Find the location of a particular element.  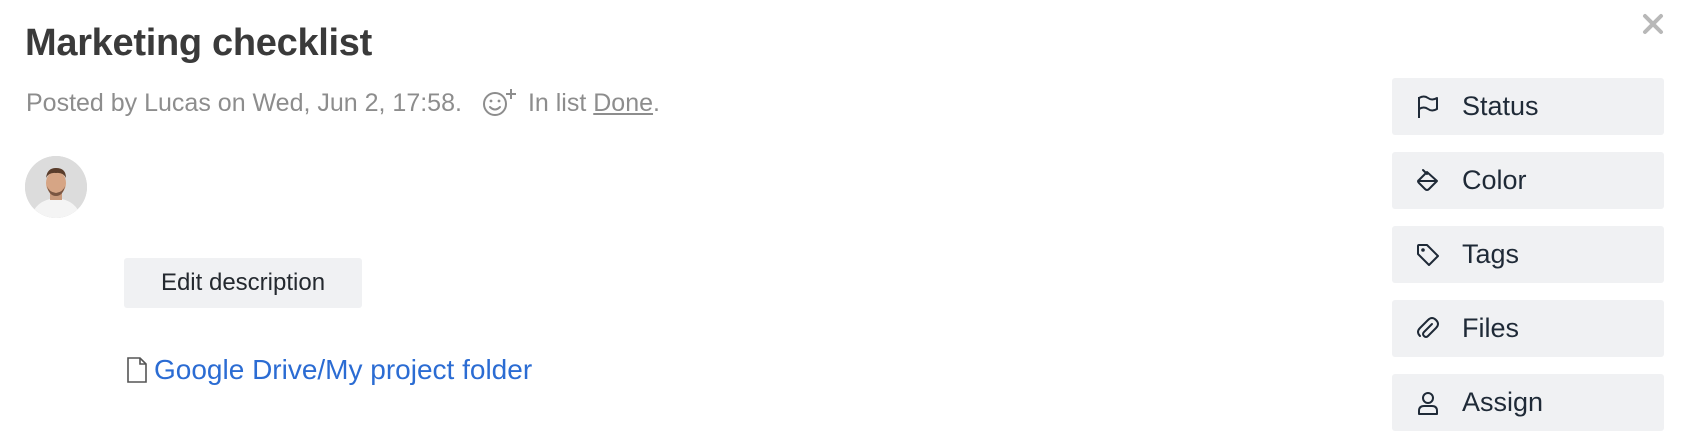

file-icon is located at coordinates (137, 370).